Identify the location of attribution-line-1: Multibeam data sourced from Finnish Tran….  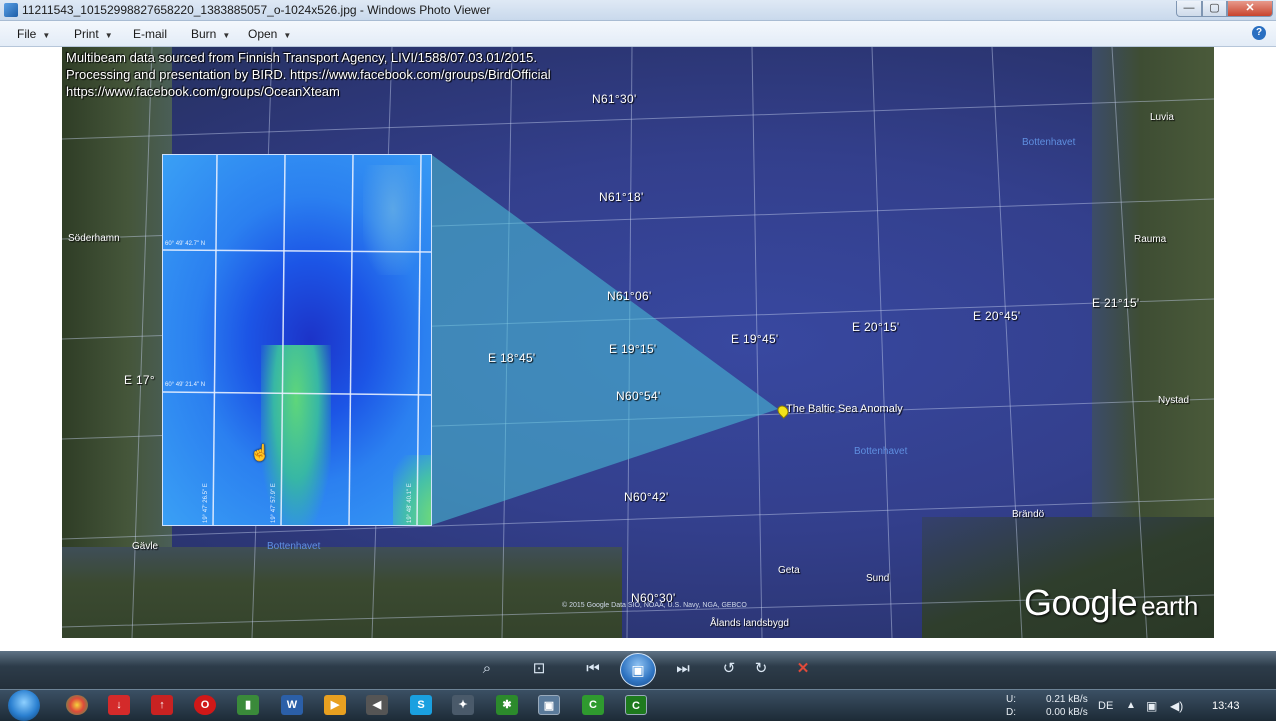
(301, 57).